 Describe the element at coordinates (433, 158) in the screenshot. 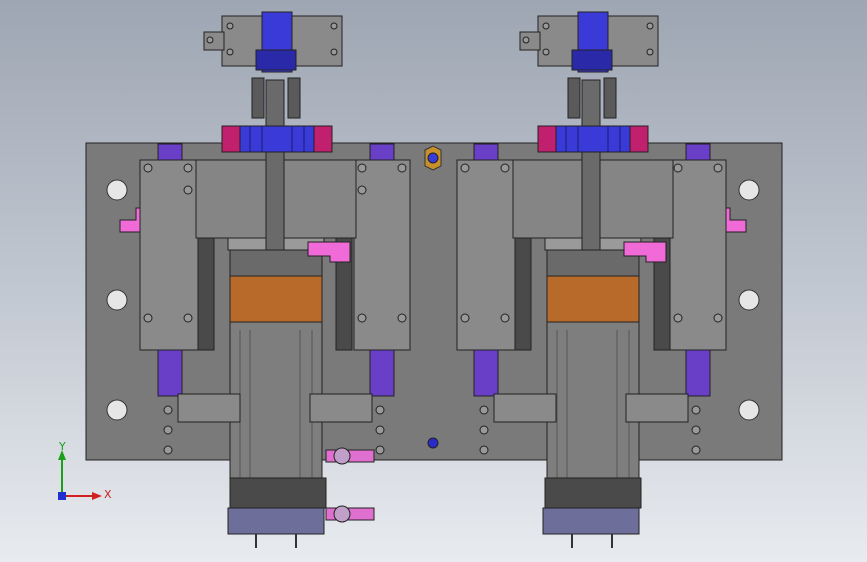

I see `hex-nut` at that location.